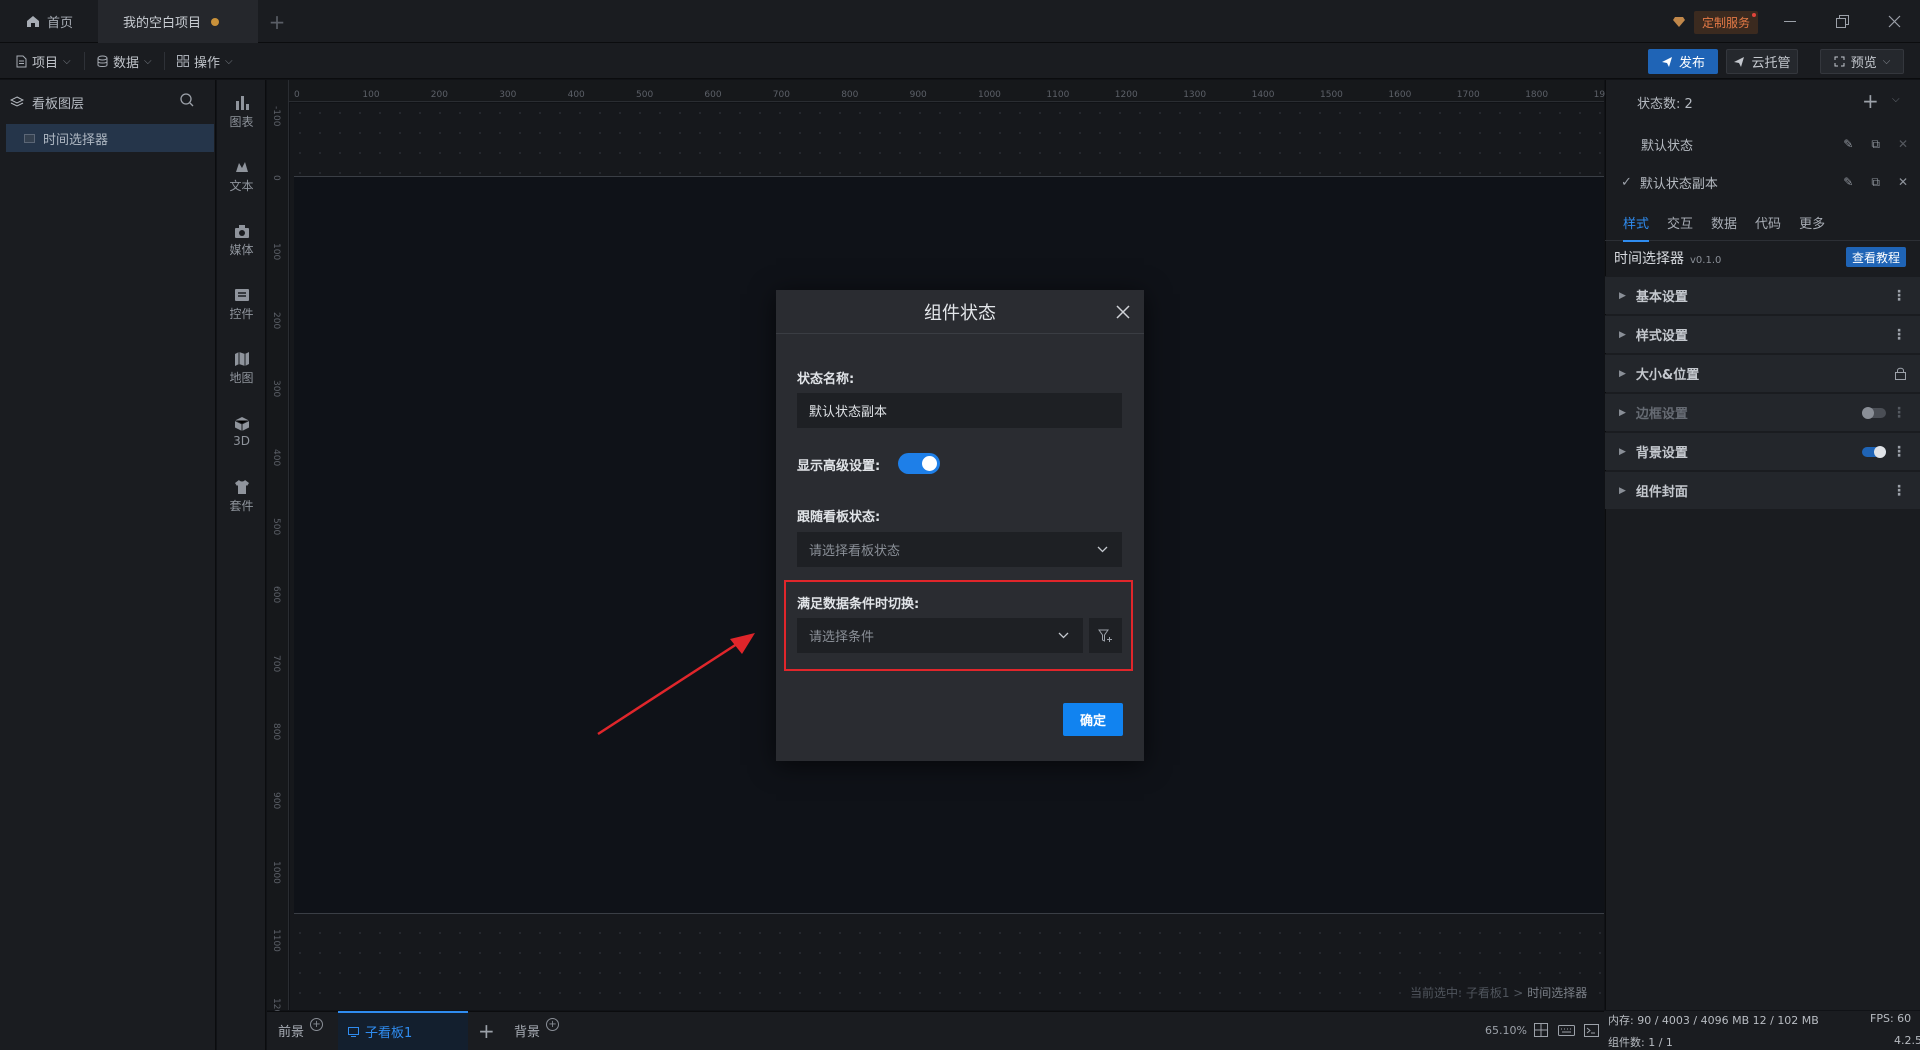 This screenshot has width=1920, height=1050. I want to click on state-row-copy: ✓ 默认状态副本 ✎ ⧉ ✕, so click(1762, 182).